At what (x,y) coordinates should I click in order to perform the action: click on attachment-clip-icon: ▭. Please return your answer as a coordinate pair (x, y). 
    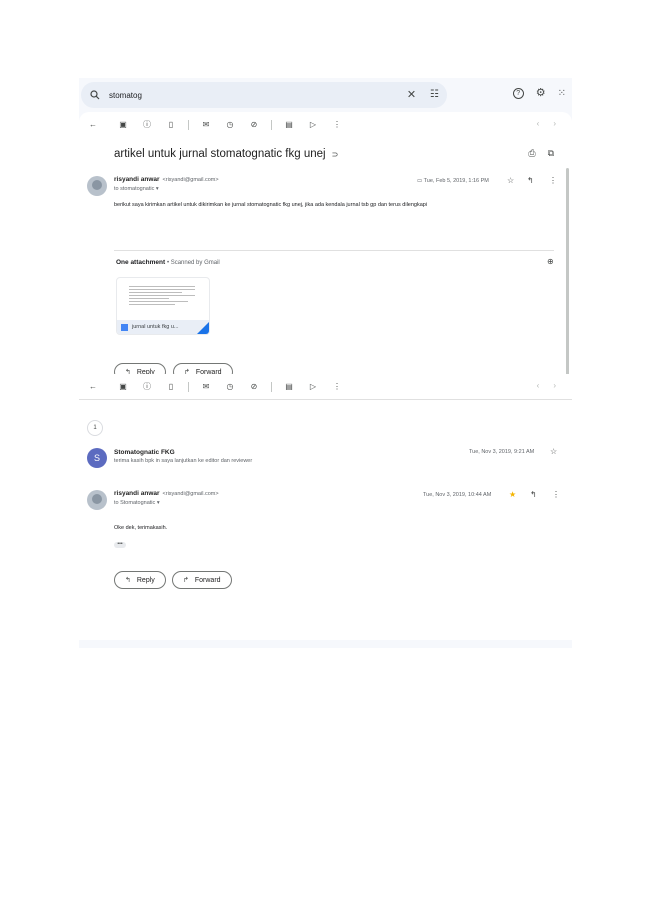
    Looking at the image, I should click on (420, 181).